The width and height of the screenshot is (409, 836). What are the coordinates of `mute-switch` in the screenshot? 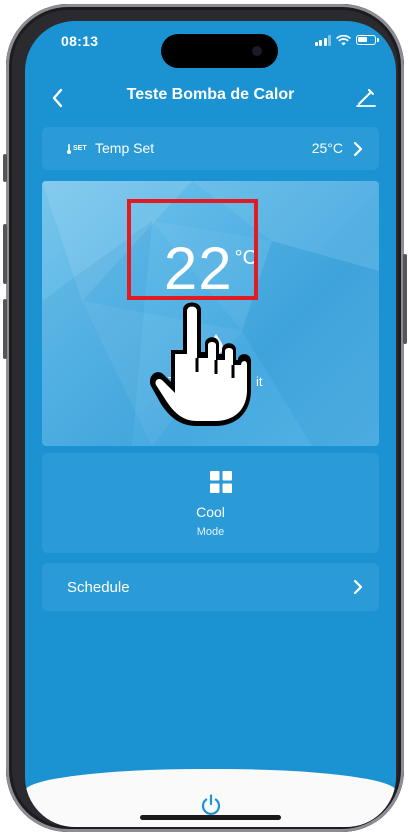 It's located at (5, 168).